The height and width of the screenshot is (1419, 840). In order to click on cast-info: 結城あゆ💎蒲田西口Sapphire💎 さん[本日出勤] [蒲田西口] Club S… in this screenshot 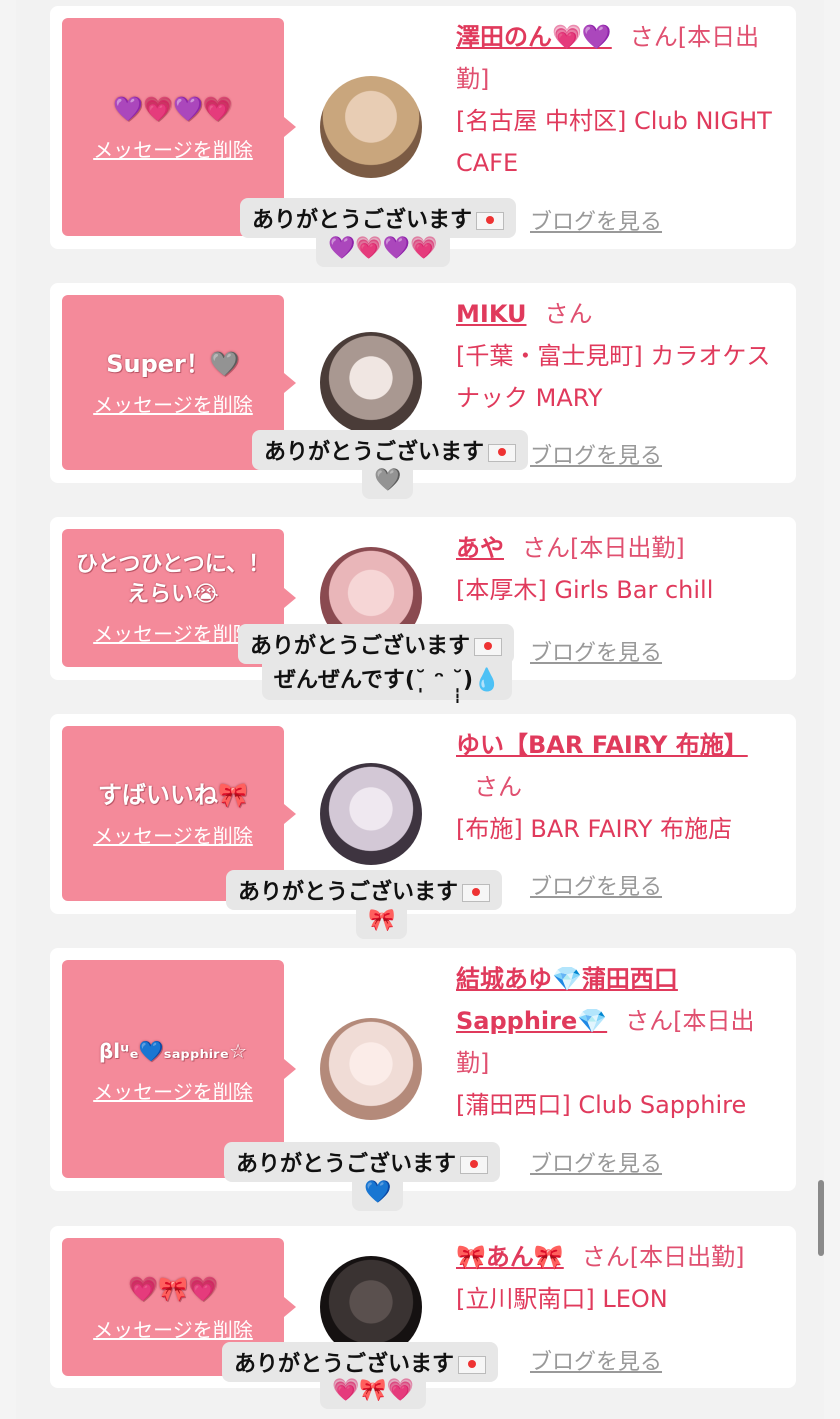, I will do `click(621, 1042)`.